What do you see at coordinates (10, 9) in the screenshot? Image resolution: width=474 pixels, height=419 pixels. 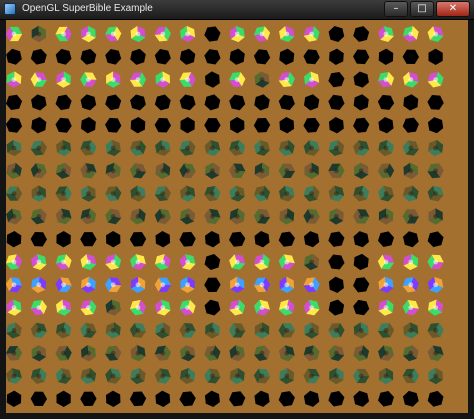 I see `app-window-icon` at bounding box center [10, 9].